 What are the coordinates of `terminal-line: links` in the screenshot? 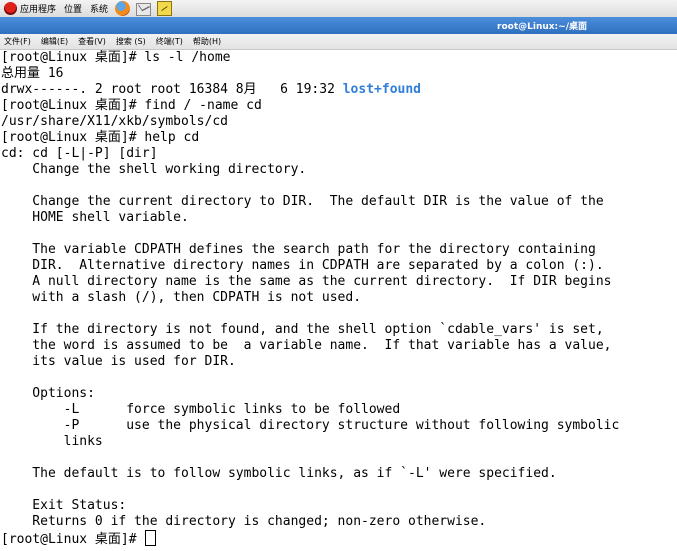 It's located at (52, 441).